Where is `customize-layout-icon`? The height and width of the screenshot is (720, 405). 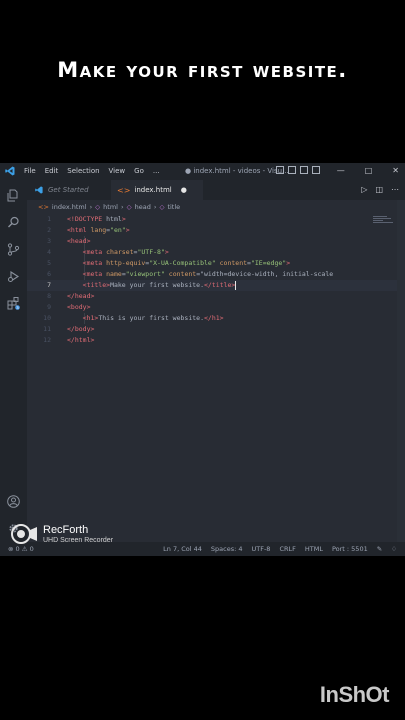
customize-layout-icon is located at coordinates (316, 170).